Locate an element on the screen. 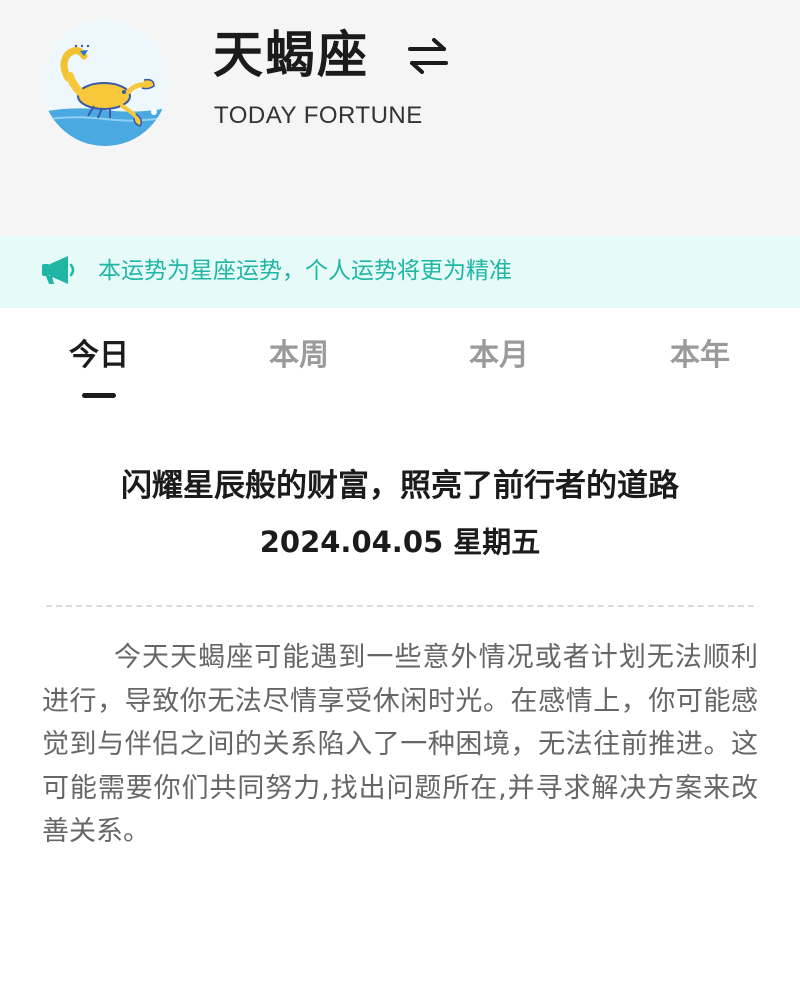 The height and width of the screenshot is (999, 800). tab-this-year: 本年 is located at coordinates (700, 356).